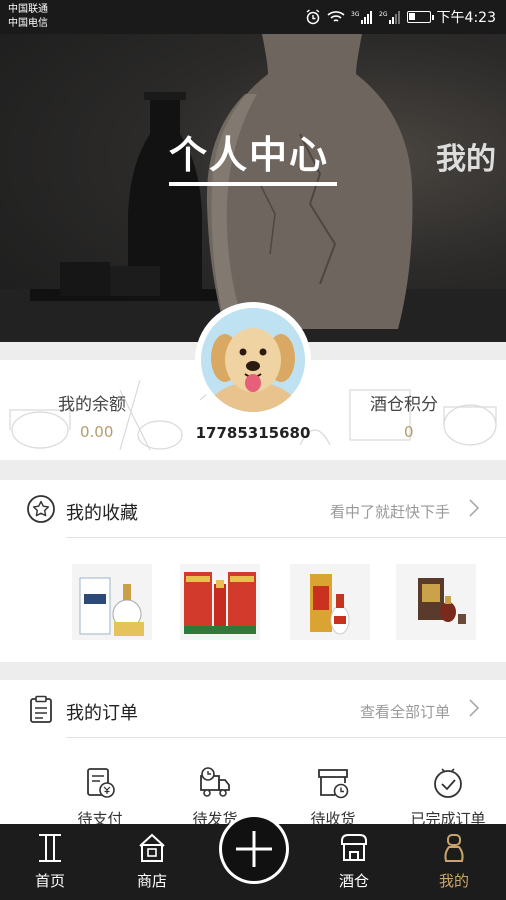 Image resolution: width=506 pixels, height=900 pixels. Describe the element at coordinates (354, 847) in the screenshot. I see `warehouse-icon` at that location.